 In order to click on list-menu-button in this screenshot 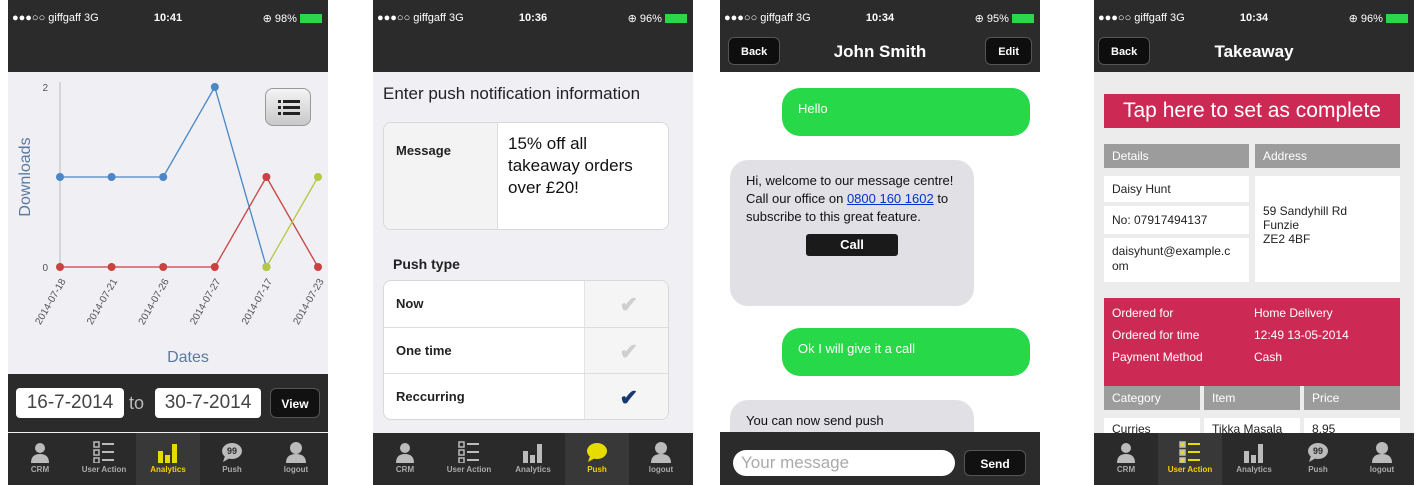, I will do `click(288, 107)`.